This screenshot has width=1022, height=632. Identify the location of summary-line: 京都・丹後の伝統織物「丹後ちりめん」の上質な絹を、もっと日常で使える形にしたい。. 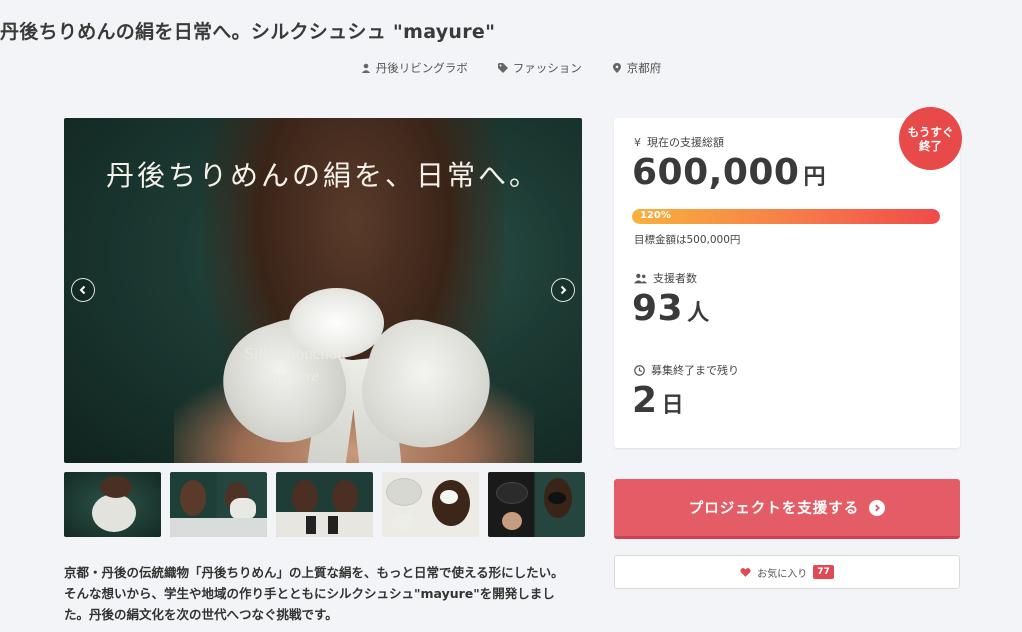
(314, 572).